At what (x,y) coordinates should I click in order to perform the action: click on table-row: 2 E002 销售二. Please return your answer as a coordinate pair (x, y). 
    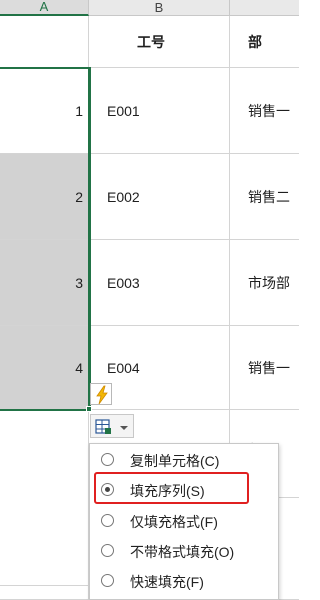
    Looking at the image, I should click on (149, 197).